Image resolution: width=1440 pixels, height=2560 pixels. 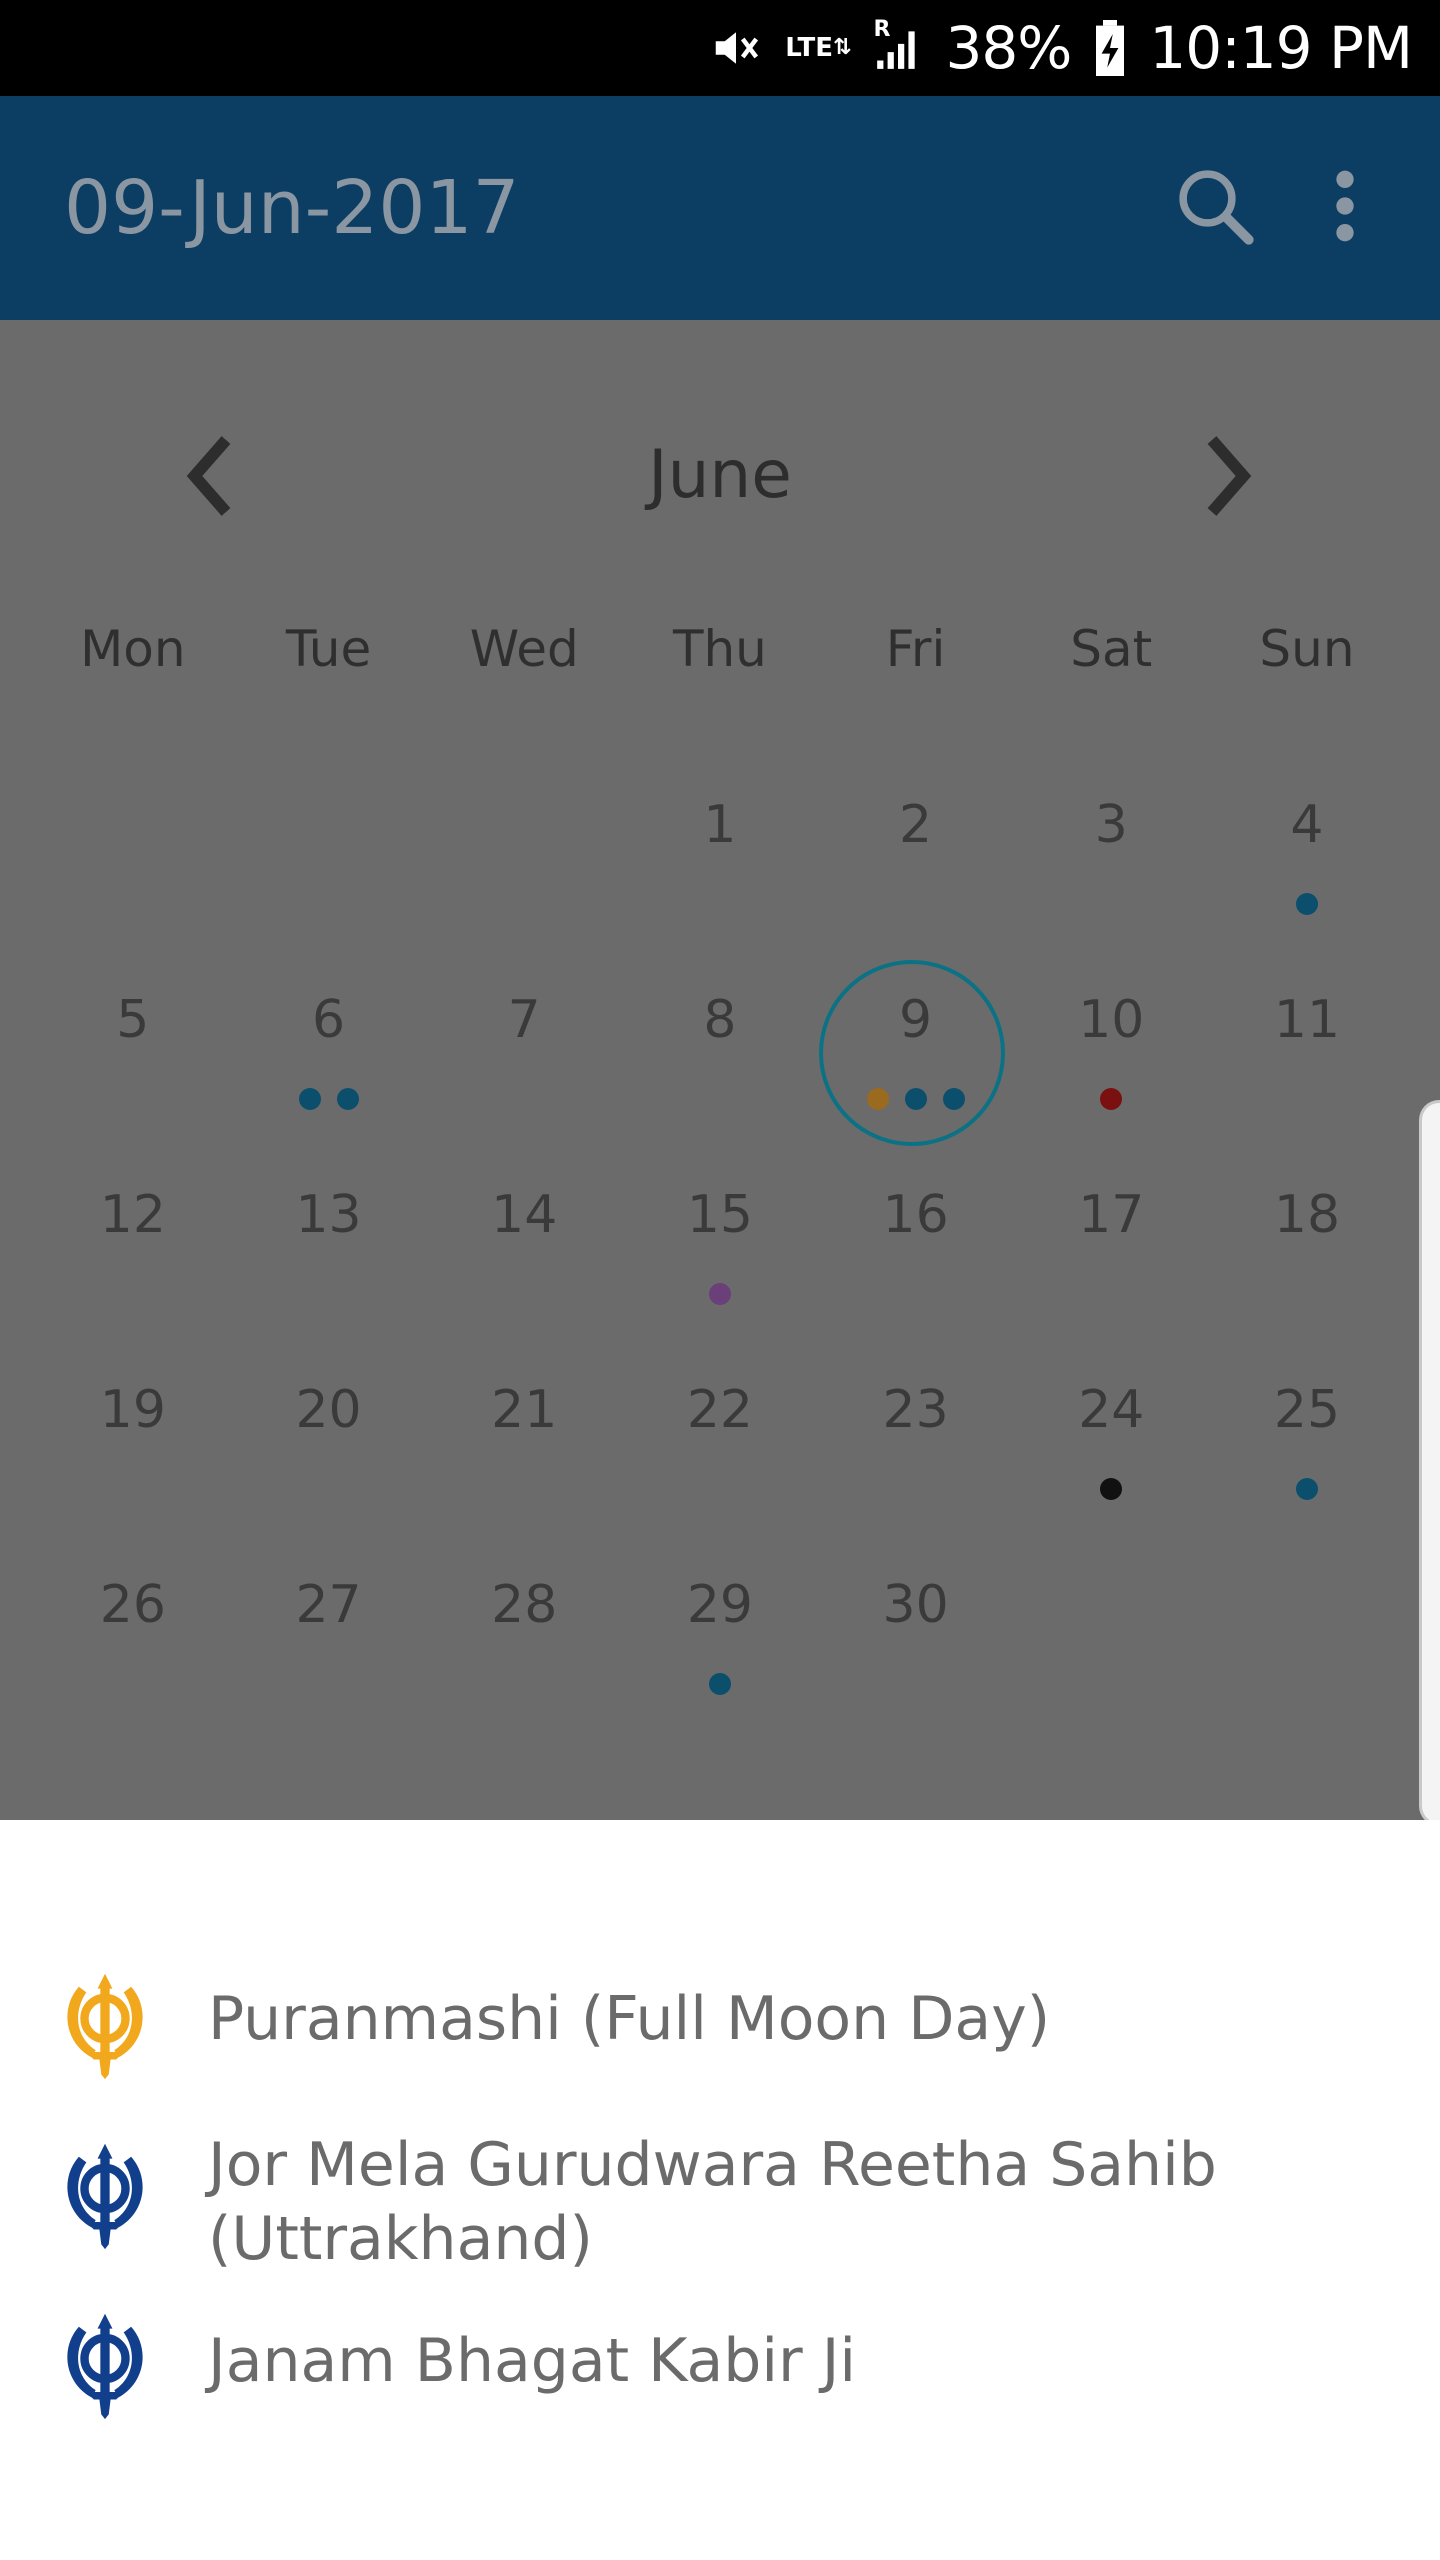 What do you see at coordinates (1110, 48) in the screenshot?
I see `battery-charging-icon` at bounding box center [1110, 48].